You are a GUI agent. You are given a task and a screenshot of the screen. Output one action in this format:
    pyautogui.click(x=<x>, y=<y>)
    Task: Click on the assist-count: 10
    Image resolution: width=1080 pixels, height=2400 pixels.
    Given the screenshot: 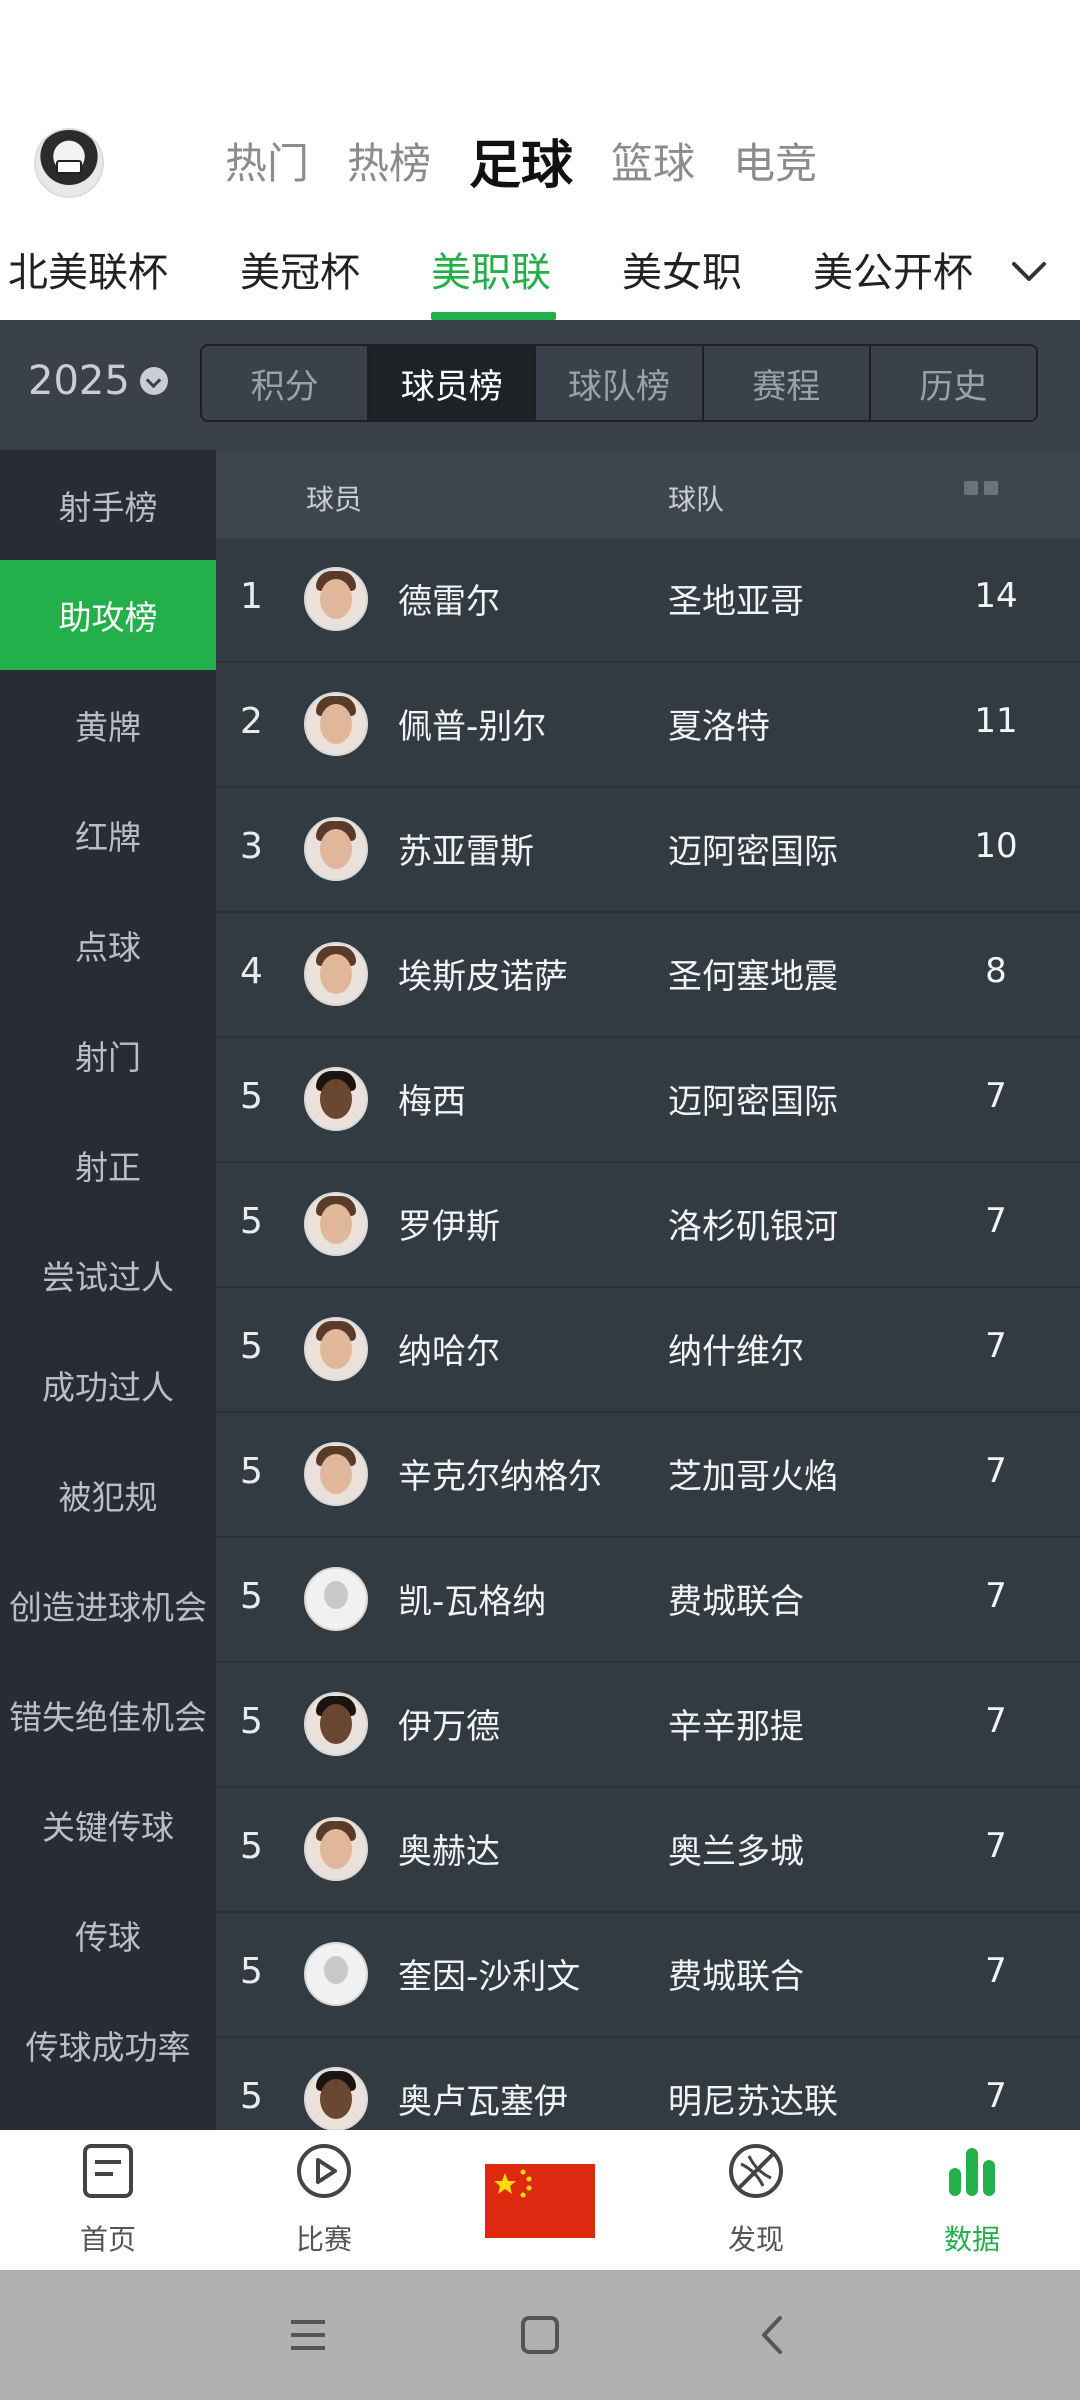 What is the action you would take?
    pyautogui.click(x=996, y=846)
    